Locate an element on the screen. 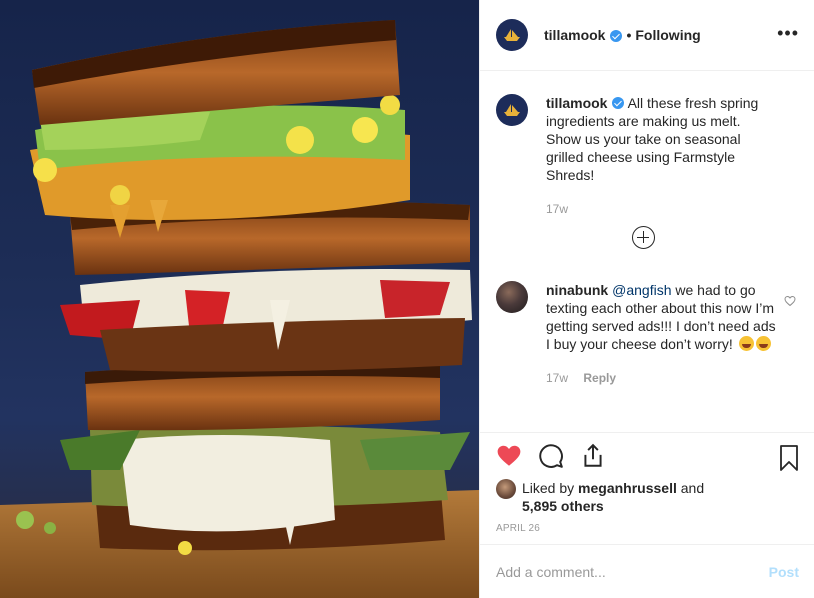  like-heart-icon is located at coordinates (509, 456).